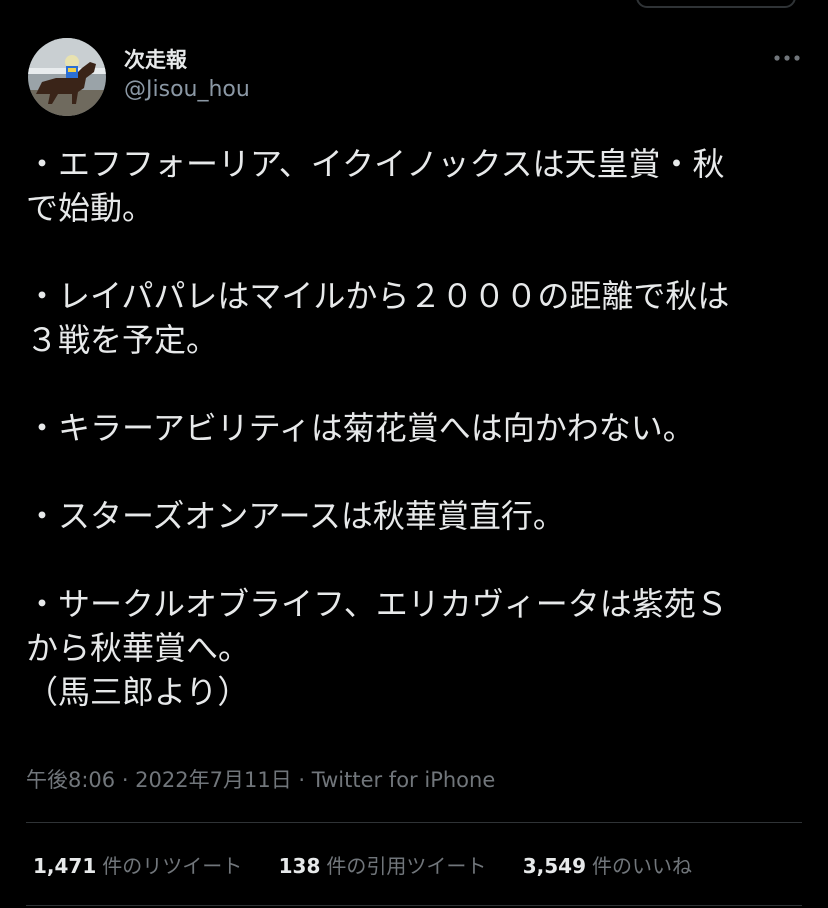  Describe the element at coordinates (299, 866) in the screenshot. I see `quote-count: 138` at that location.